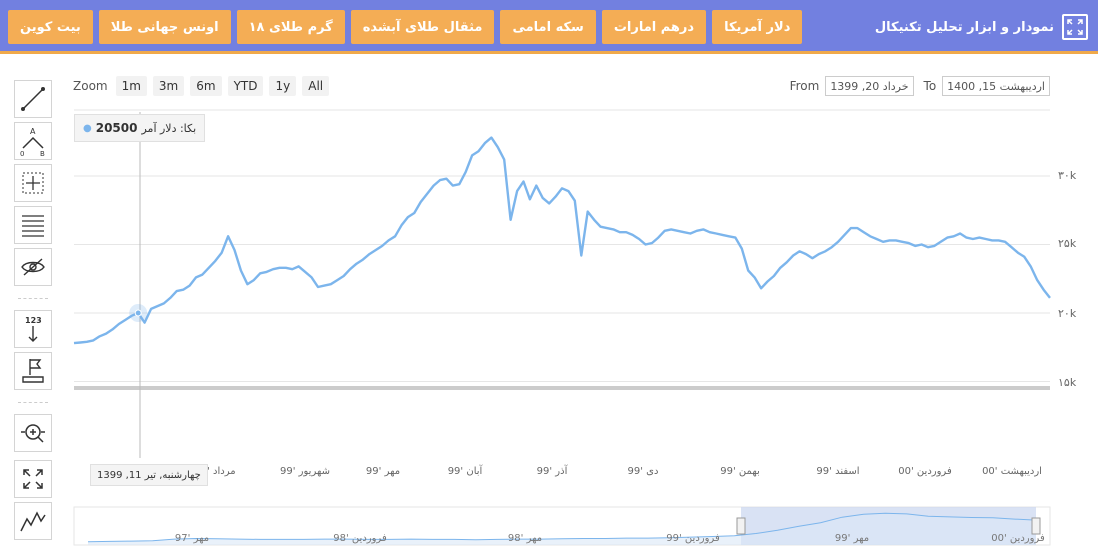 Image resolution: width=1098 pixels, height=551 pixels. What do you see at coordinates (852, 538) in the screenshot?
I see `nav-tick-mehr-99: مهر '99` at bounding box center [852, 538].